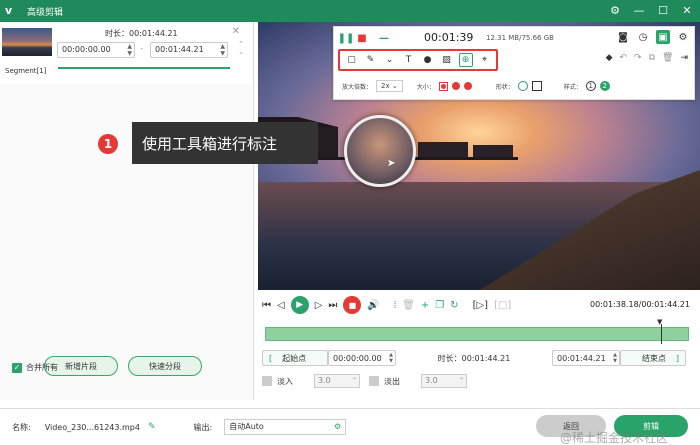 The height and width of the screenshot is (445, 700). I want to click on pause-icon: ❚❚, so click(346, 38).